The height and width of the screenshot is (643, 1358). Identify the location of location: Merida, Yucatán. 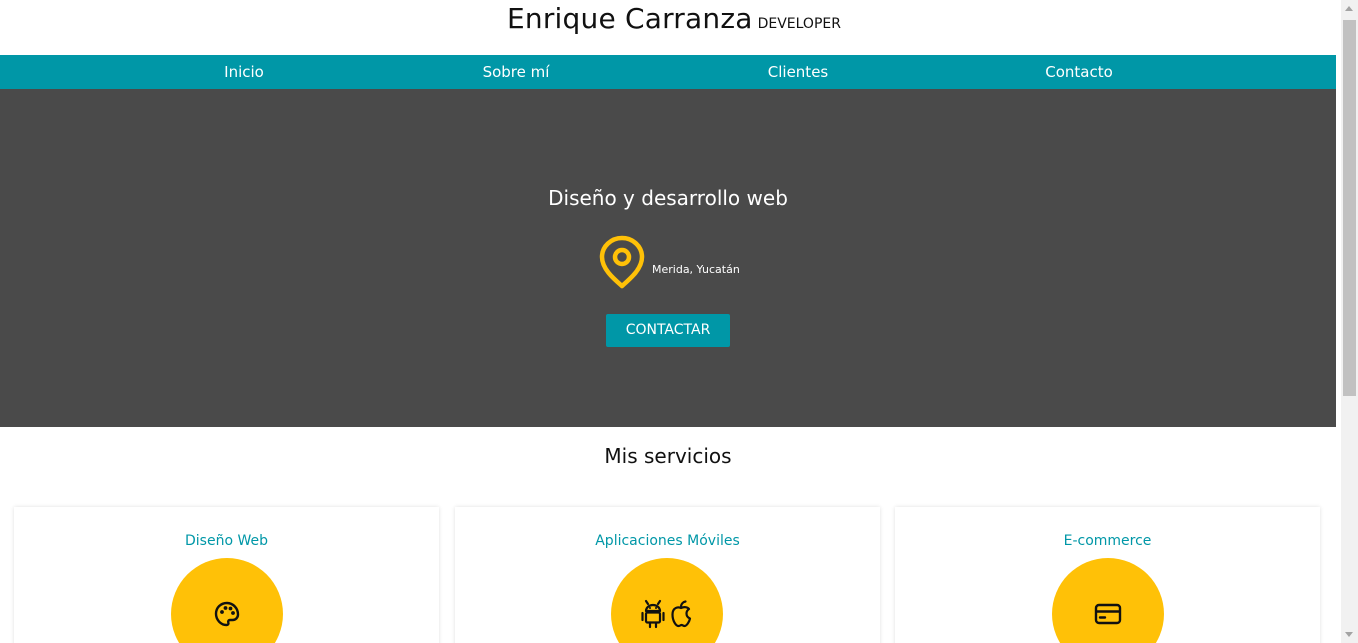
(669, 262).